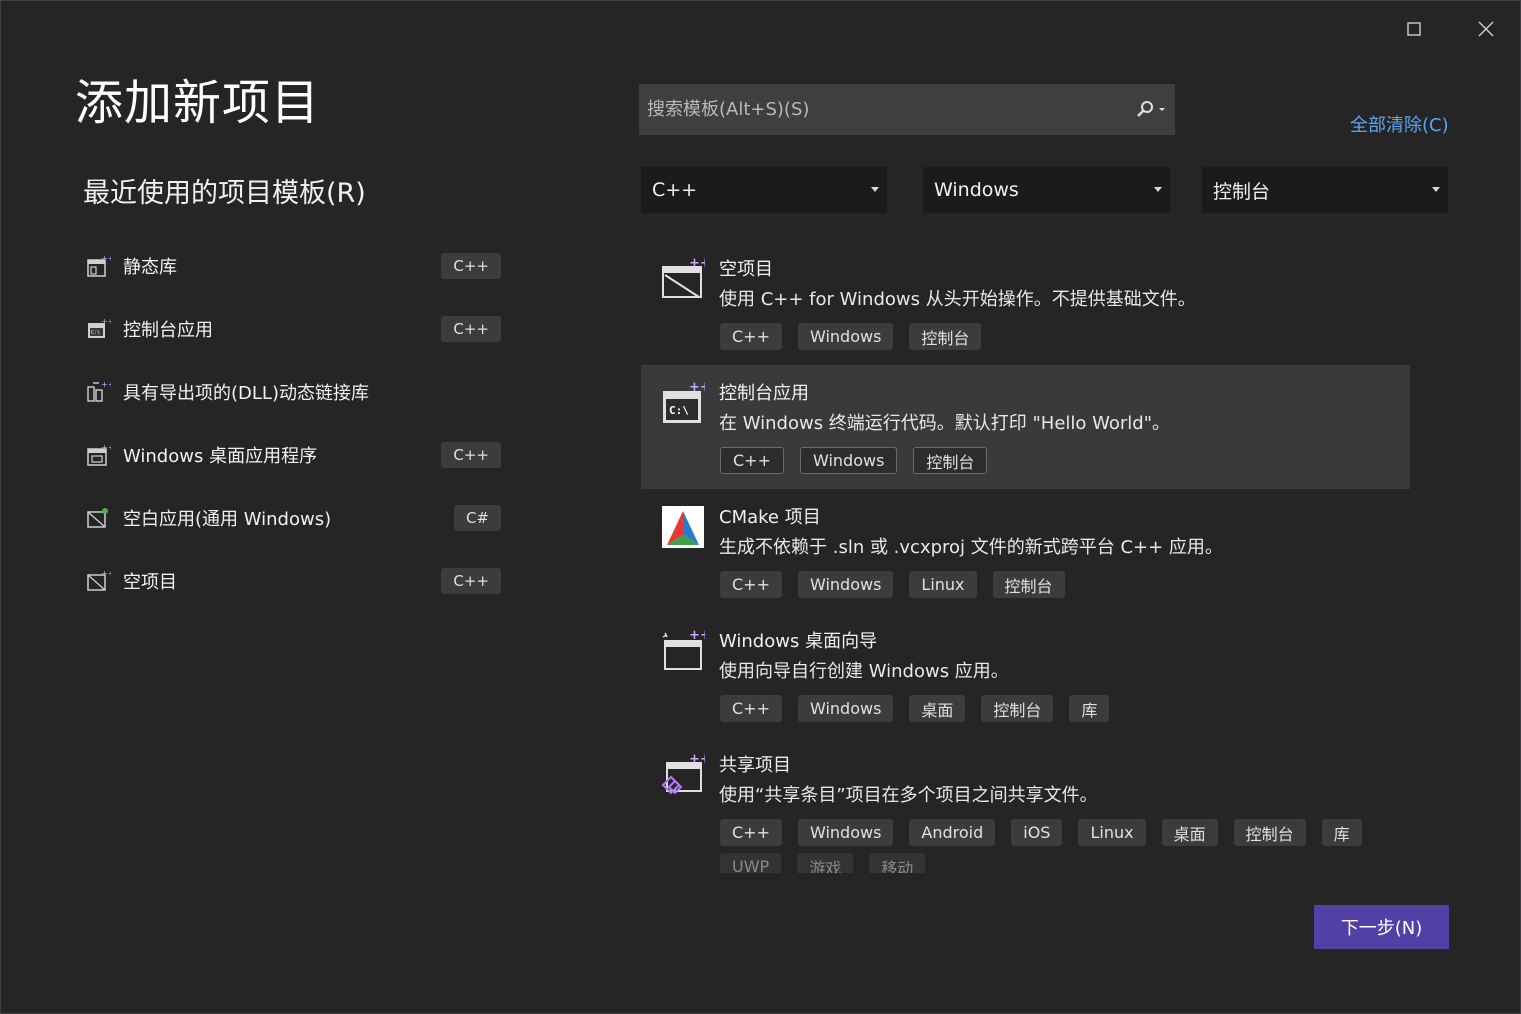  What do you see at coordinates (683, 527) in the screenshot?
I see `cmake-icon` at bounding box center [683, 527].